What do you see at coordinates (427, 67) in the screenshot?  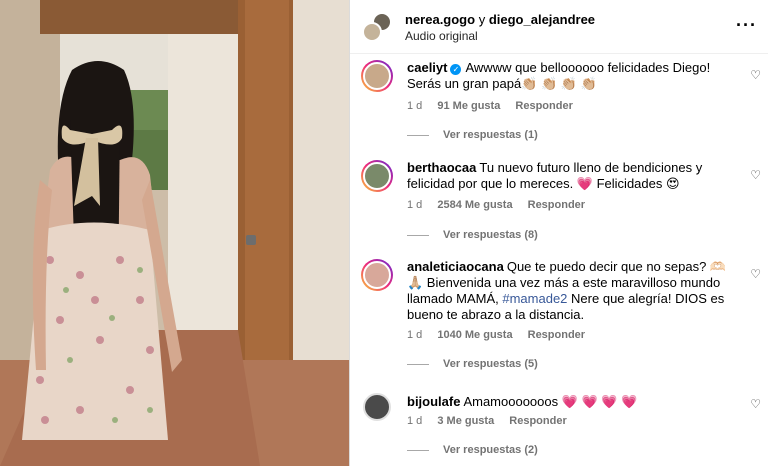 I see `comment-username: caeliyt` at bounding box center [427, 67].